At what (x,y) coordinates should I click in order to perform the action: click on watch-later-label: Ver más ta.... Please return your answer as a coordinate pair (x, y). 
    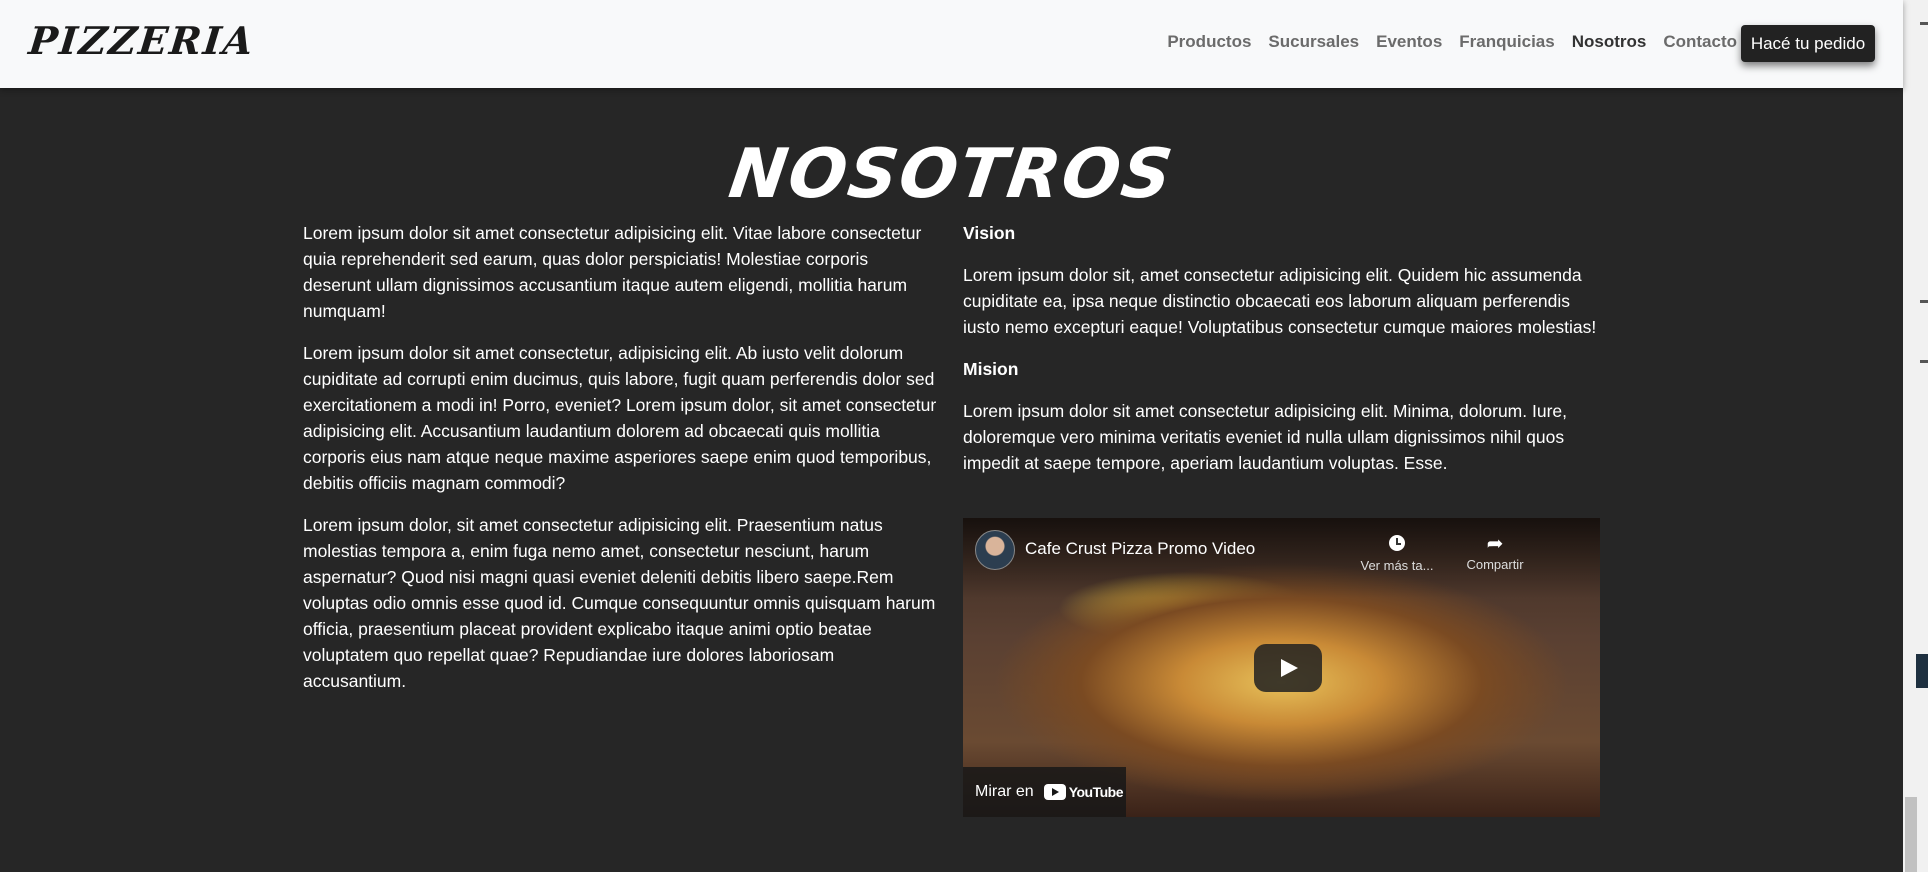
    Looking at the image, I should click on (1397, 565).